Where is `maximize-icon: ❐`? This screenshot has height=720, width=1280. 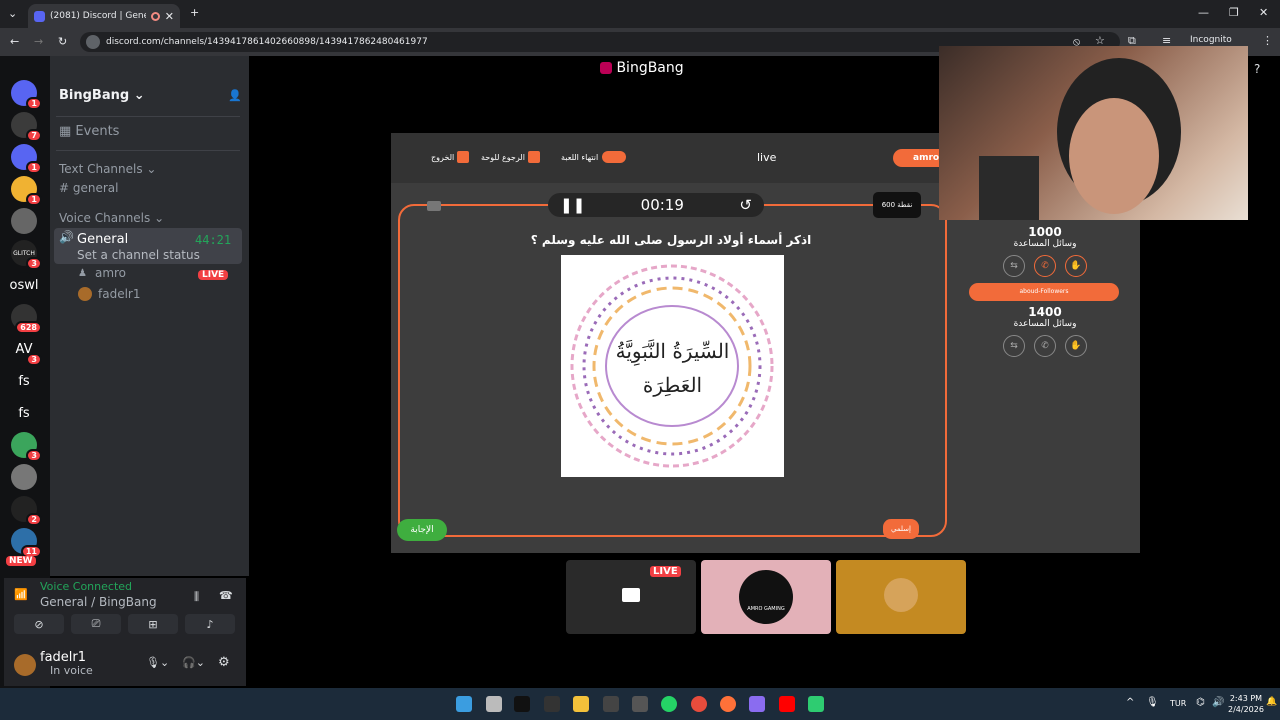 maximize-icon: ❐ is located at coordinates (1234, 12).